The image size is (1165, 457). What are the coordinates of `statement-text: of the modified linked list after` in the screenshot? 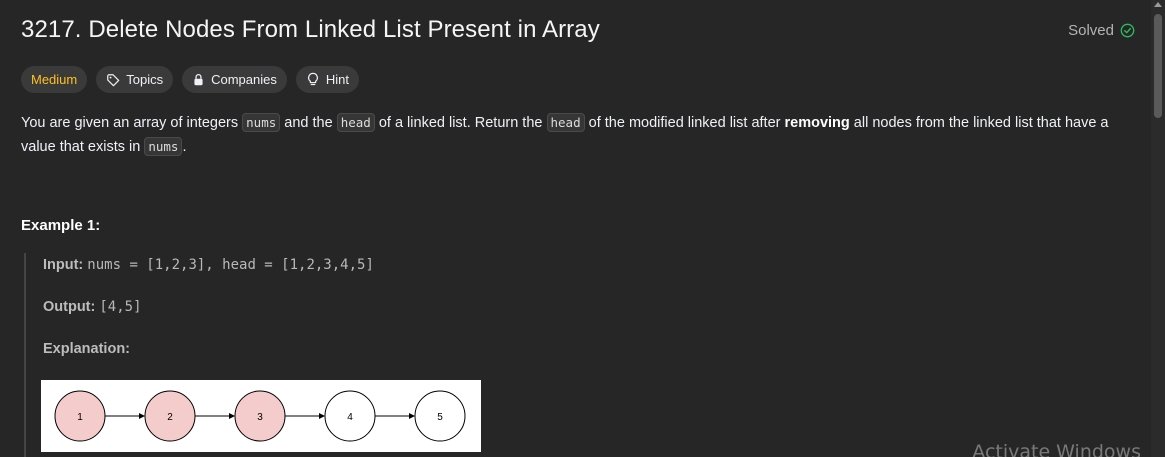 It's located at (684, 123).